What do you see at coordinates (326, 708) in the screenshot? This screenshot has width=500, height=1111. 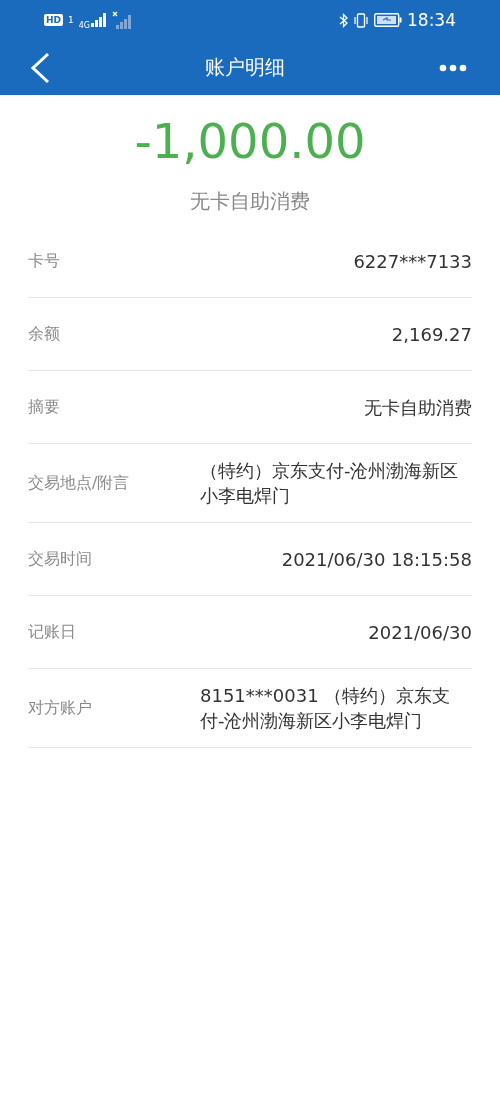 I see `detail-value: 8151***0031 （特约）京东支付-沧州渤海新区小李电焊门` at bounding box center [326, 708].